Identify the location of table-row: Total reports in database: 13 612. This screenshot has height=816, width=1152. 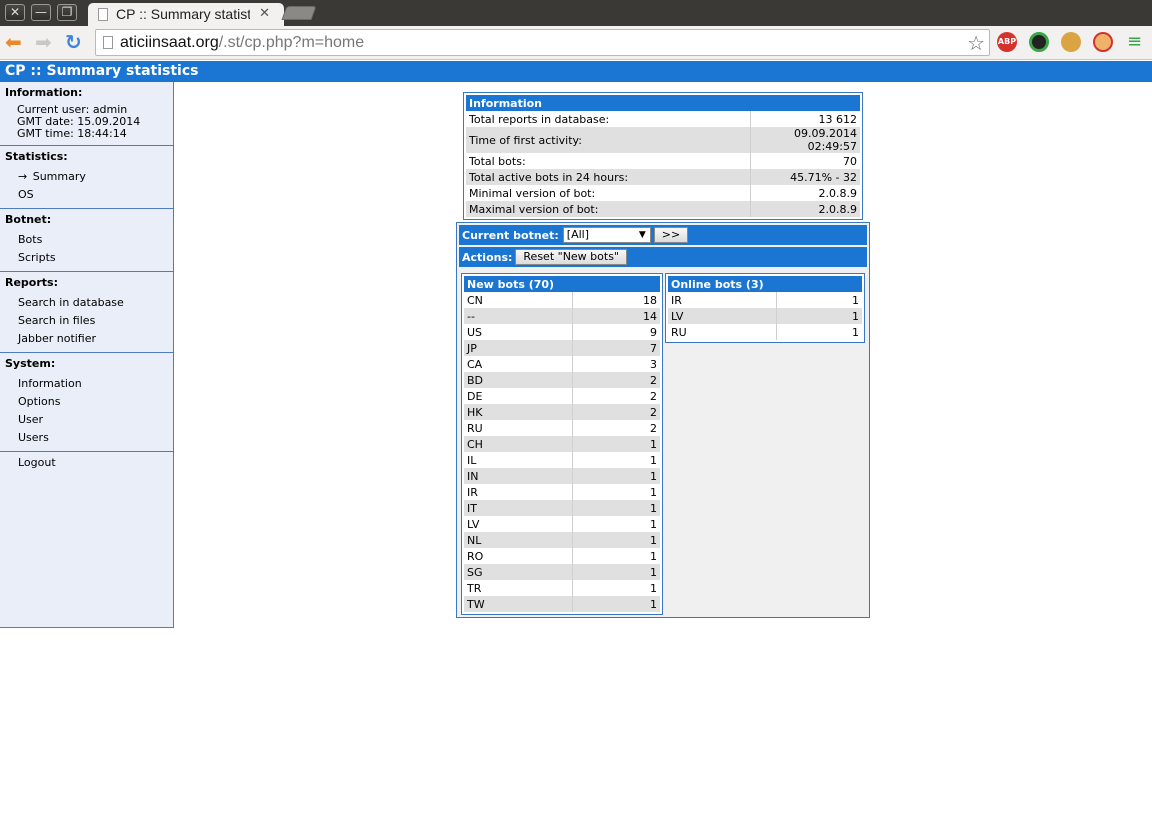
(663, 119).